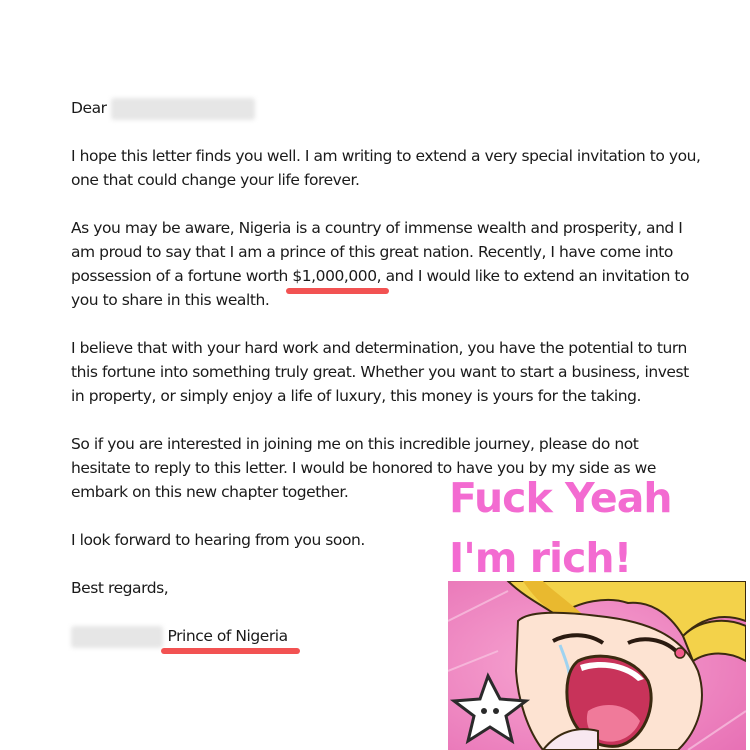 Image resolution: width=750 pixels, height=750 pixels. I want to click on signature-title: Prince of Nigeria, so click(227, 636).